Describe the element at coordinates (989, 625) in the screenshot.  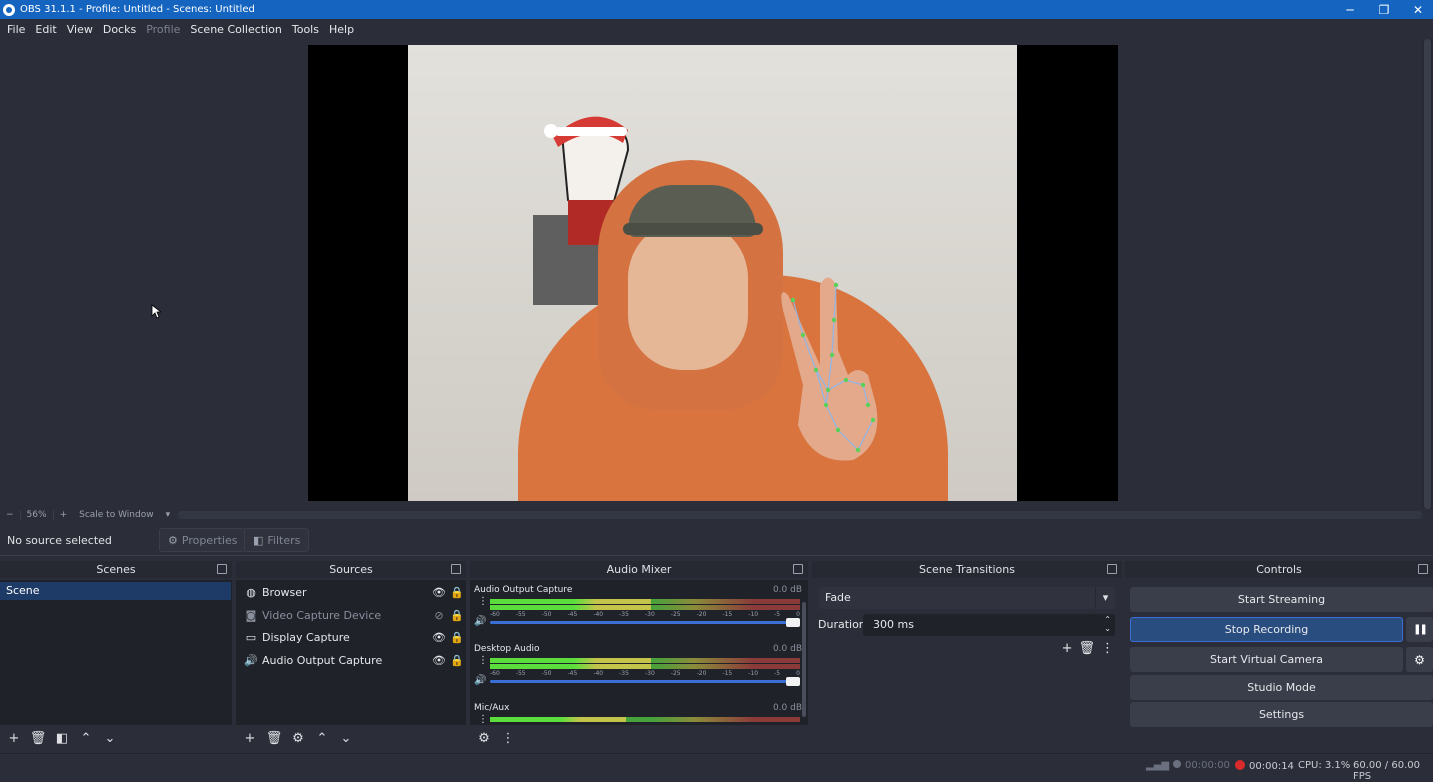
I see `duration-input: 300 ms ⌃ ⌄` at that location.